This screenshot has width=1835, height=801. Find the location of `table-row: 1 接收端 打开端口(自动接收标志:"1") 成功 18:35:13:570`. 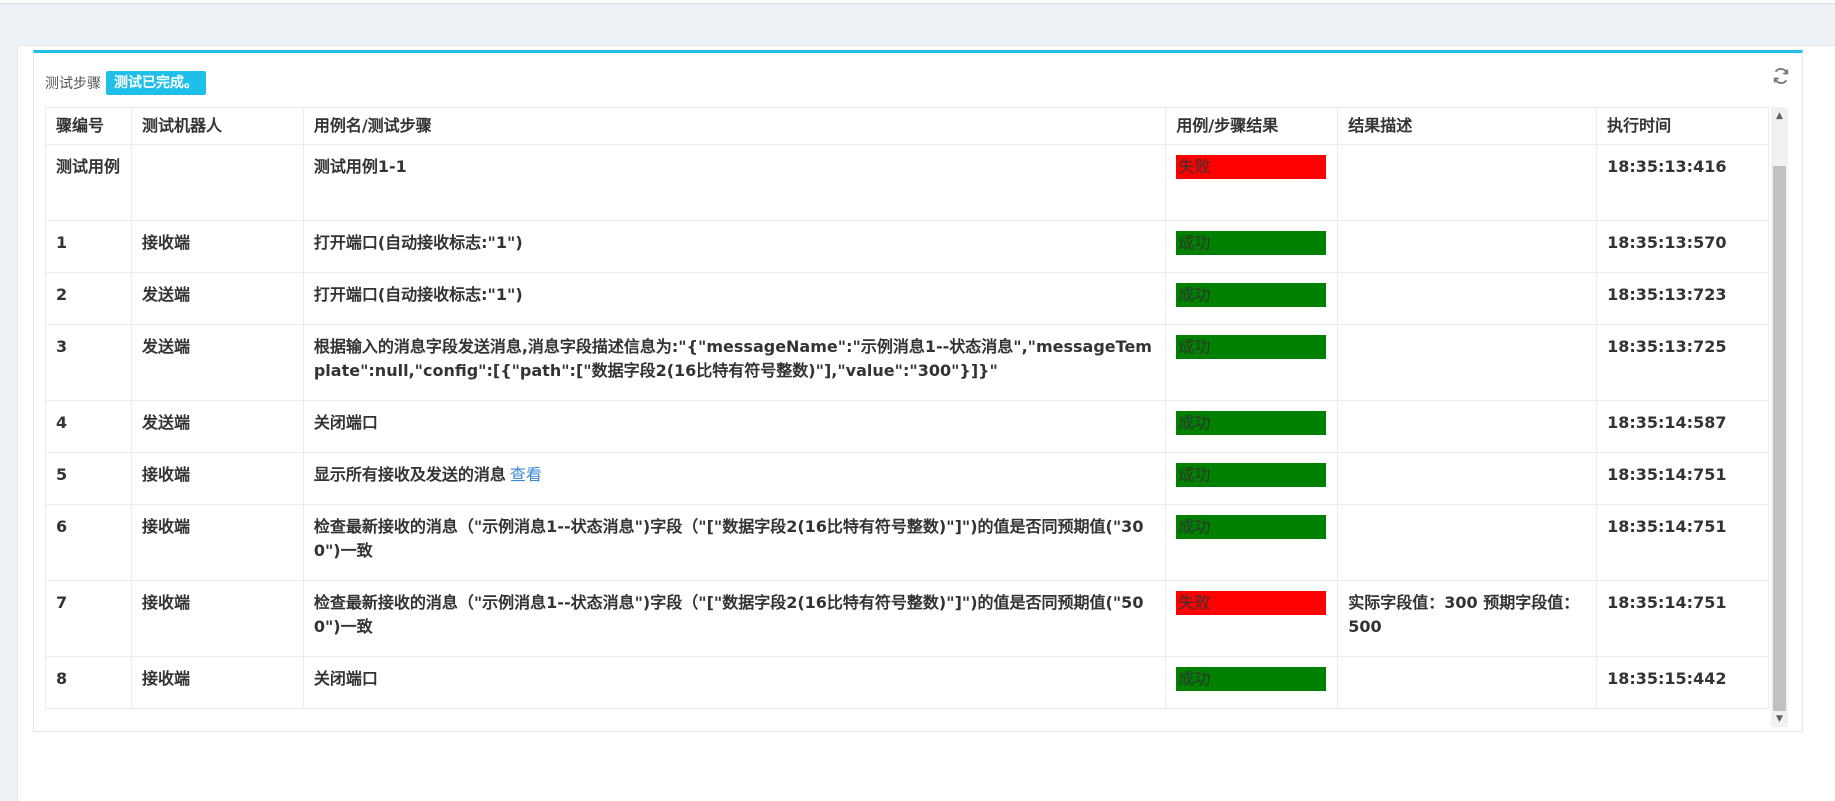

table-row: 1 接收端 打开端口(自动接收标志:"1") 成功 18:35:13:570 is located at coordinates (907, 246).